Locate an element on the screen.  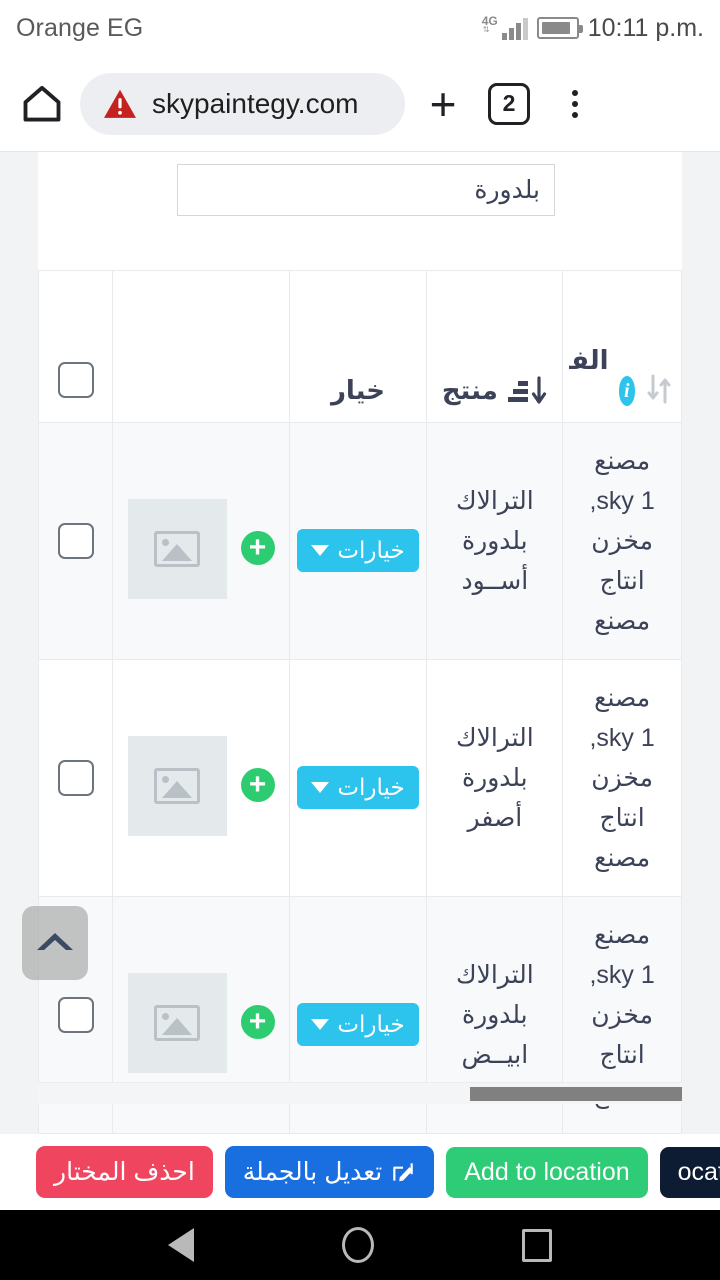
table-header-row: الفرع i is located at coordinates (359, 346).